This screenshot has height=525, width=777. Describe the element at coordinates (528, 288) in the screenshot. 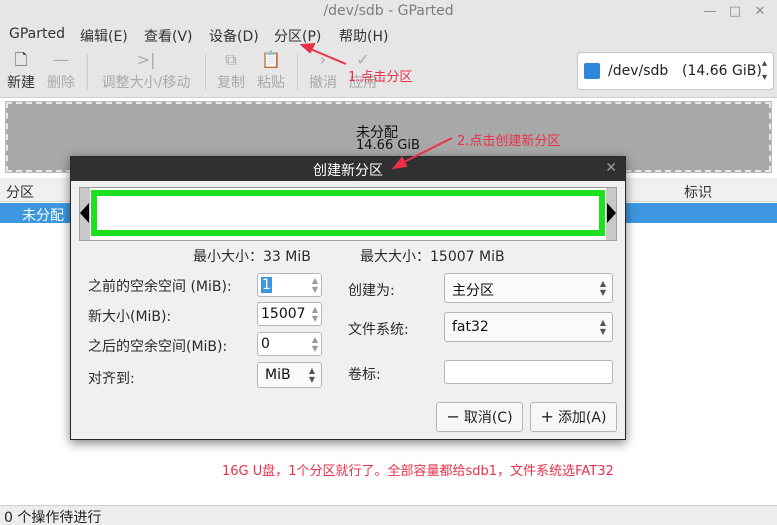

I see `create-as-select: 主分区 ▲ ▼` at that location.